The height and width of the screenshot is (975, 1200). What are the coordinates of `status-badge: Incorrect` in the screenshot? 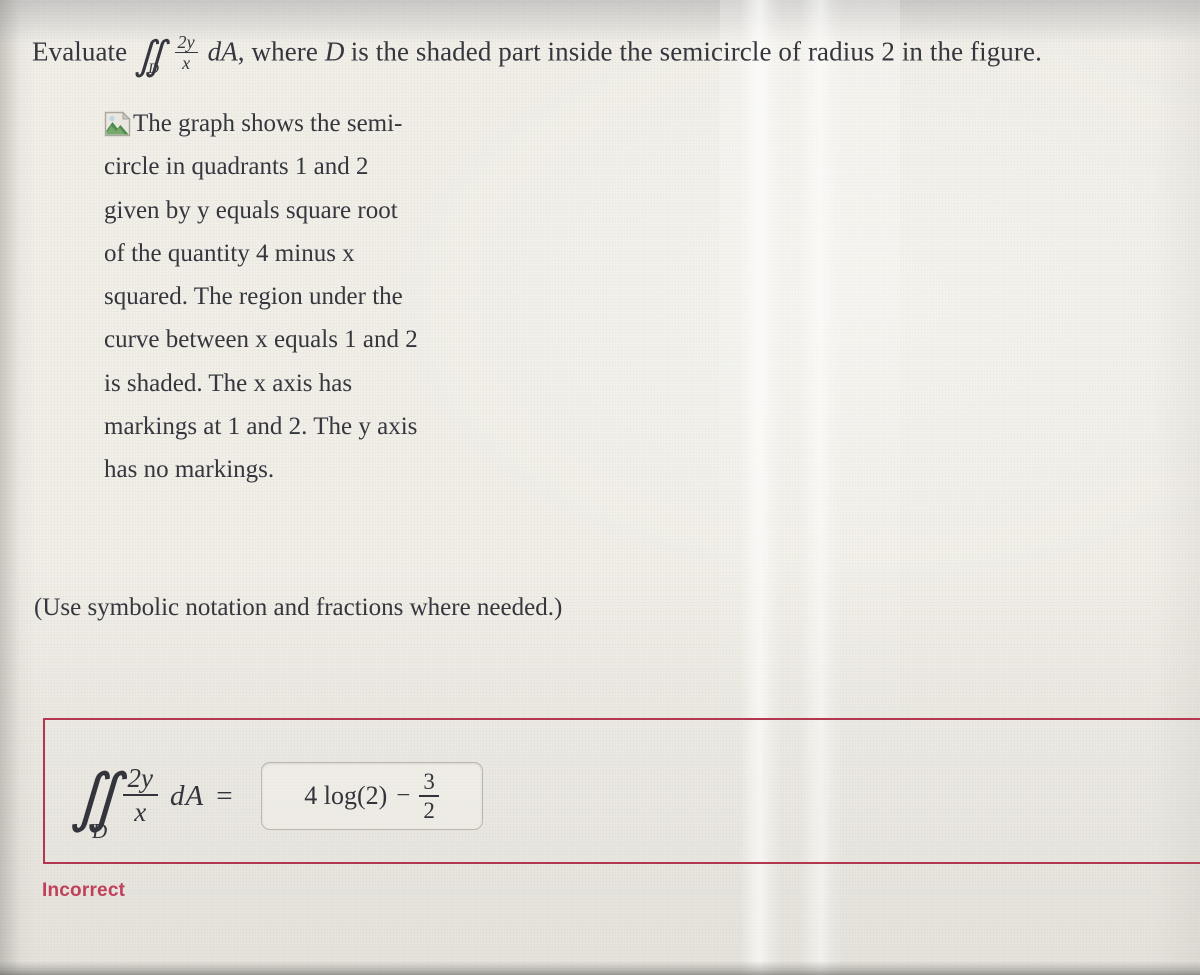 It's located at (84, 890).